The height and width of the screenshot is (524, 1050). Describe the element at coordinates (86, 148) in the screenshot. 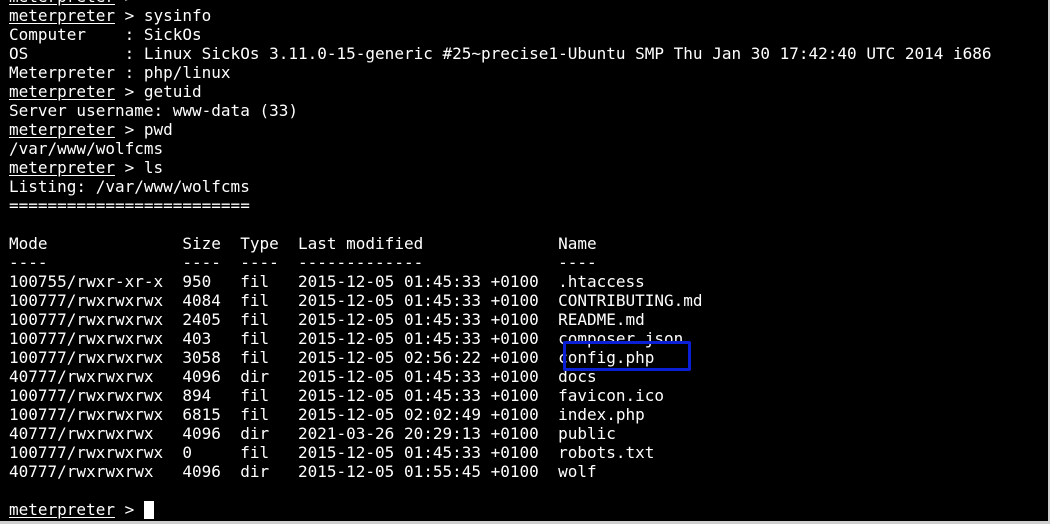

I see `output-line: /var/www/wolfcms` at that location.